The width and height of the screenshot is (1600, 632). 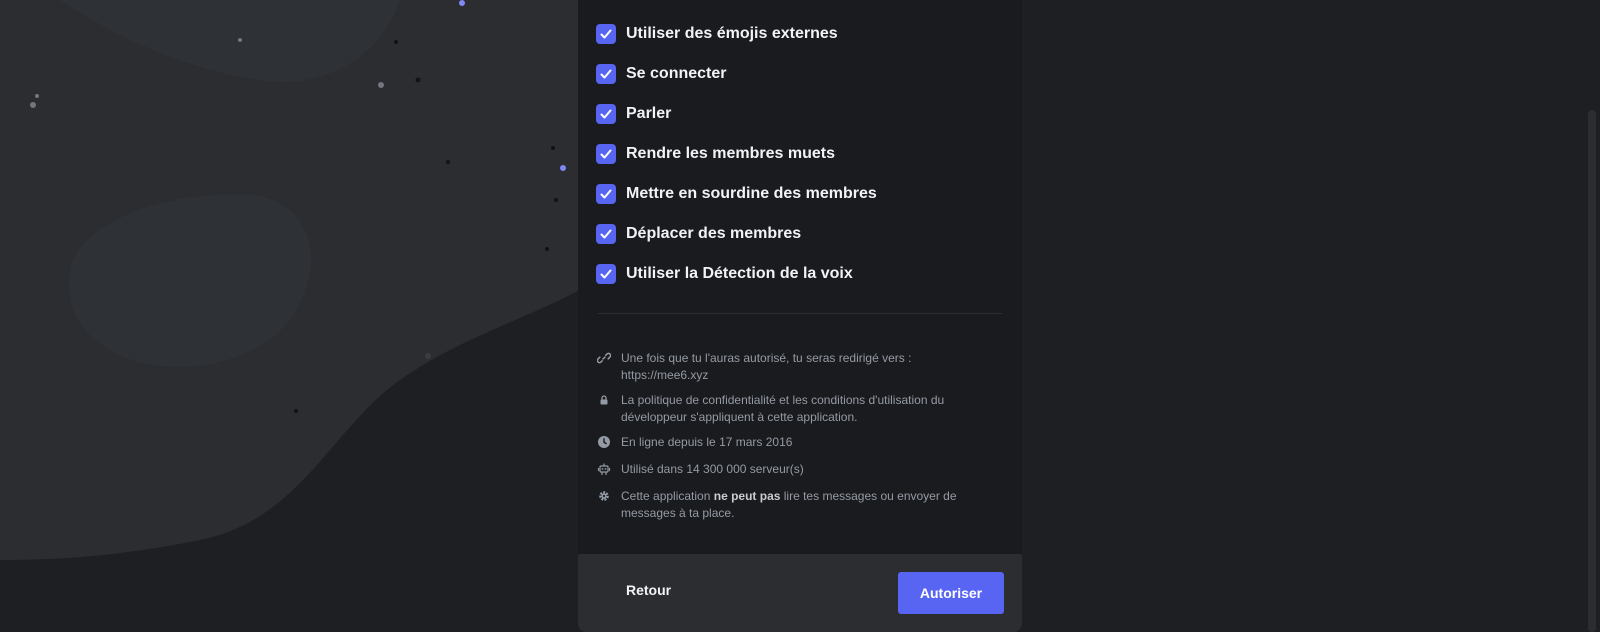 What do you see at coordinates (732, 33) in the screenshot?
I see `permission-label: Utiliser des émojis externes` at bounding box center [732, 33].